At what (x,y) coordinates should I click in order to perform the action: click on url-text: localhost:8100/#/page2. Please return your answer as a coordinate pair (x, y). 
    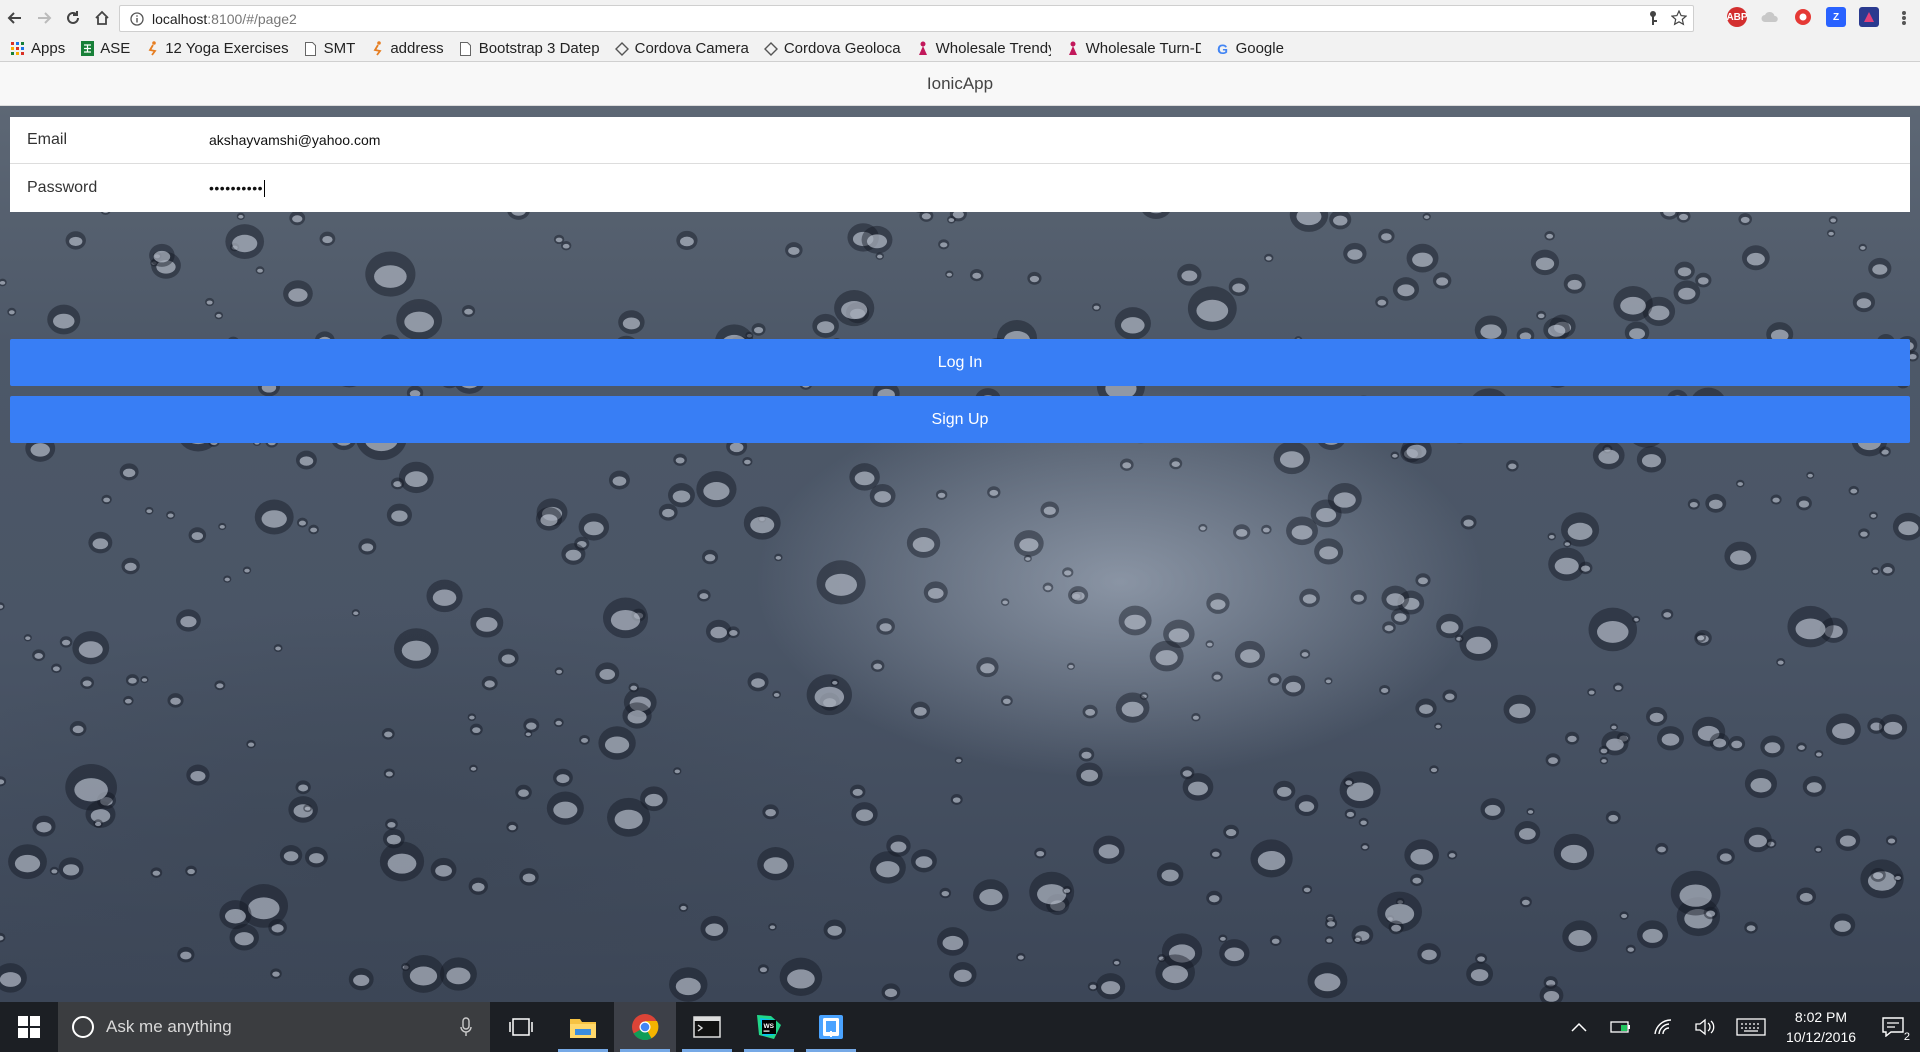
    Looking at the image, I should click on (224, 19).